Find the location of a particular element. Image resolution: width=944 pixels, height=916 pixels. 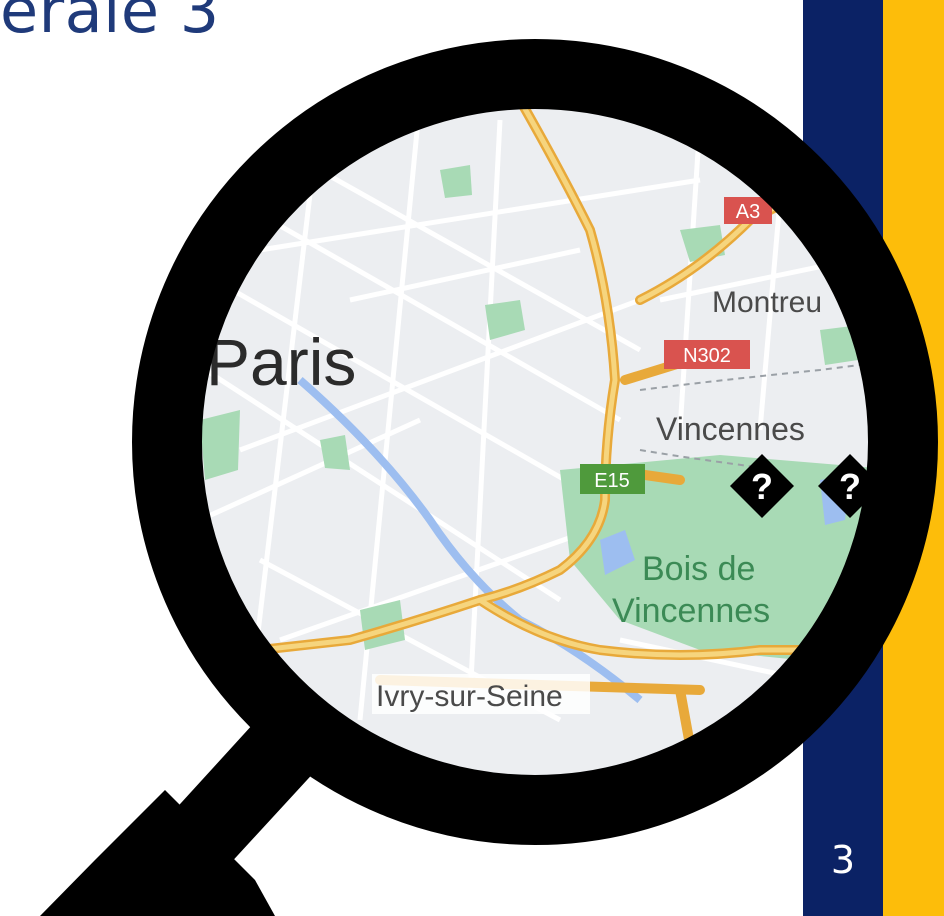

page-number: 3 is located at coordinates (843, 860).